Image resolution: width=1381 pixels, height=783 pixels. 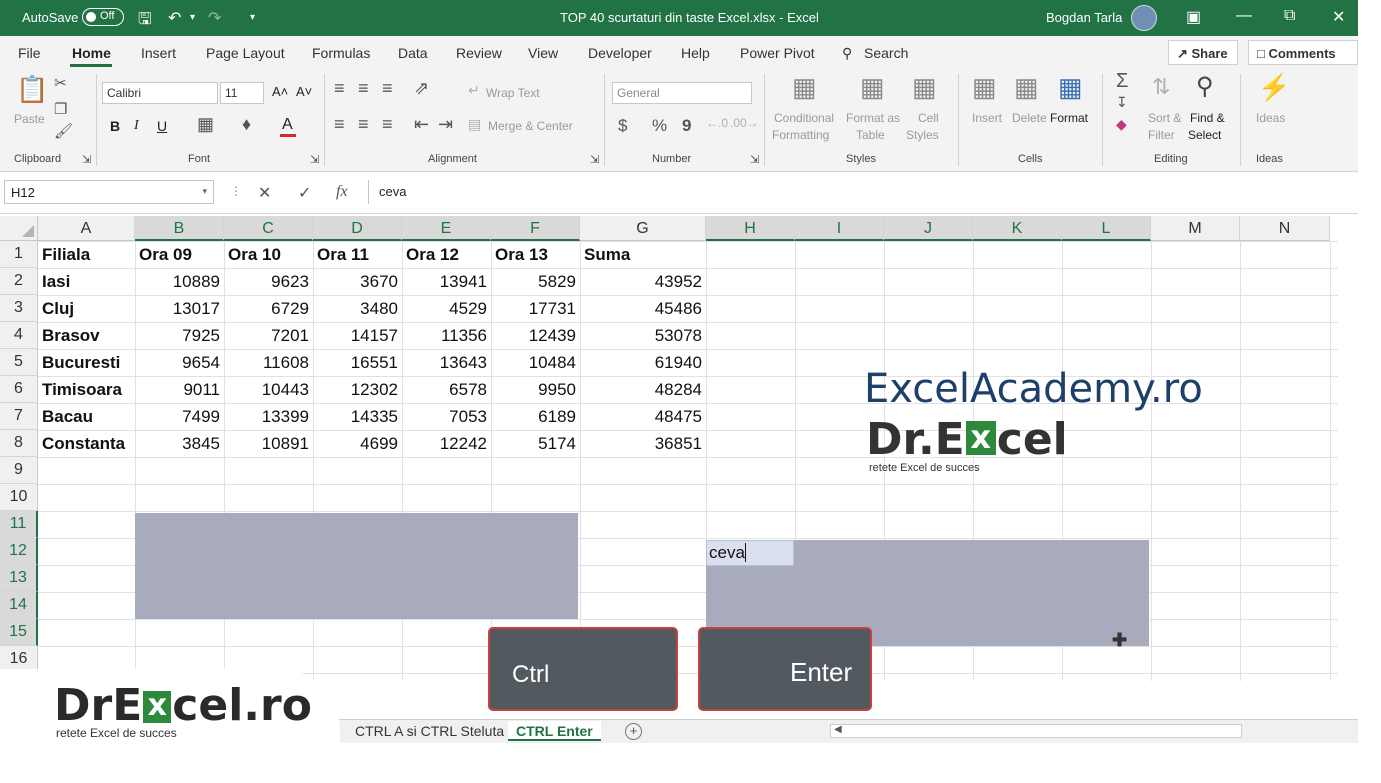 What do you see at coordinates (179, 308) in the screenshot?
I see `cell-b3: 13017` at bounding box center [179, 308].